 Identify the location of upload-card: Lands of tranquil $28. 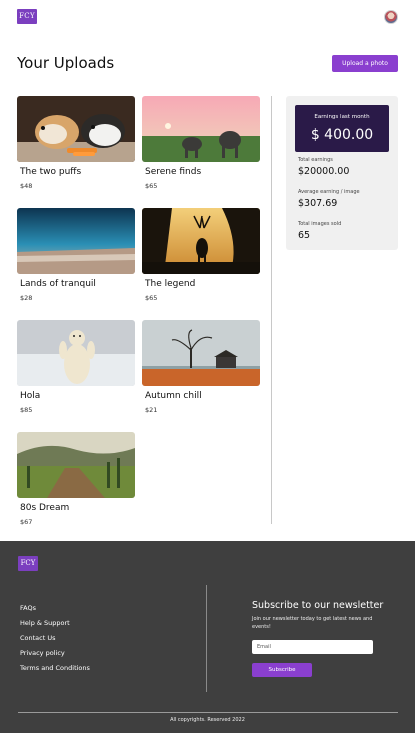
(76, 258).